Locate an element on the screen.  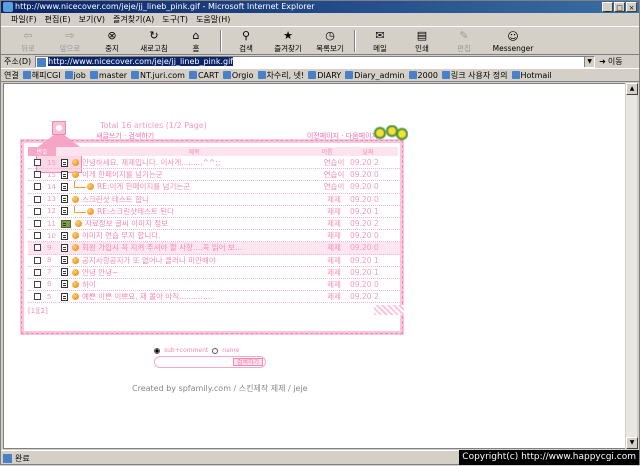
search-option-name-radio is located at coordinates (215, 350).